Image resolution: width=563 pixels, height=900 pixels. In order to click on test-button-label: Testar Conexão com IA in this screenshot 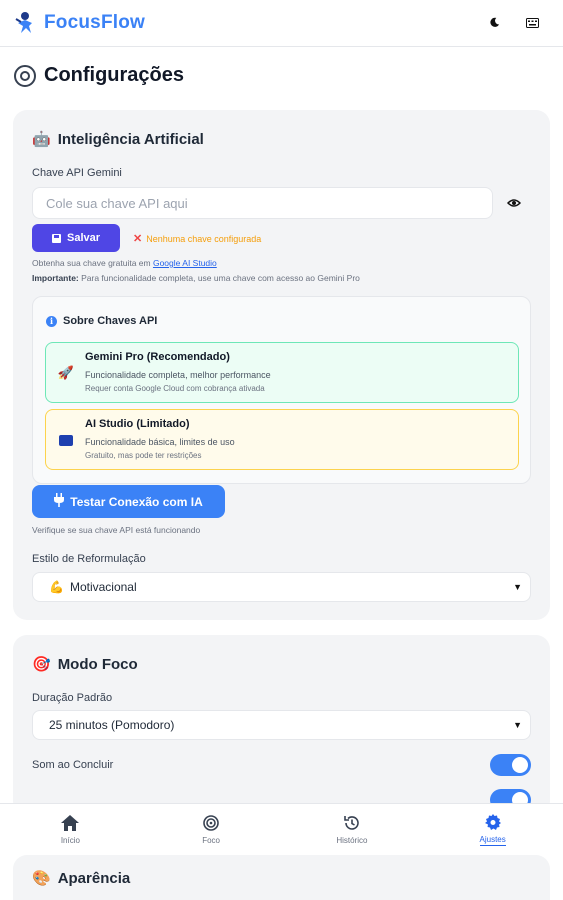, I will do `click(136, 501)`.